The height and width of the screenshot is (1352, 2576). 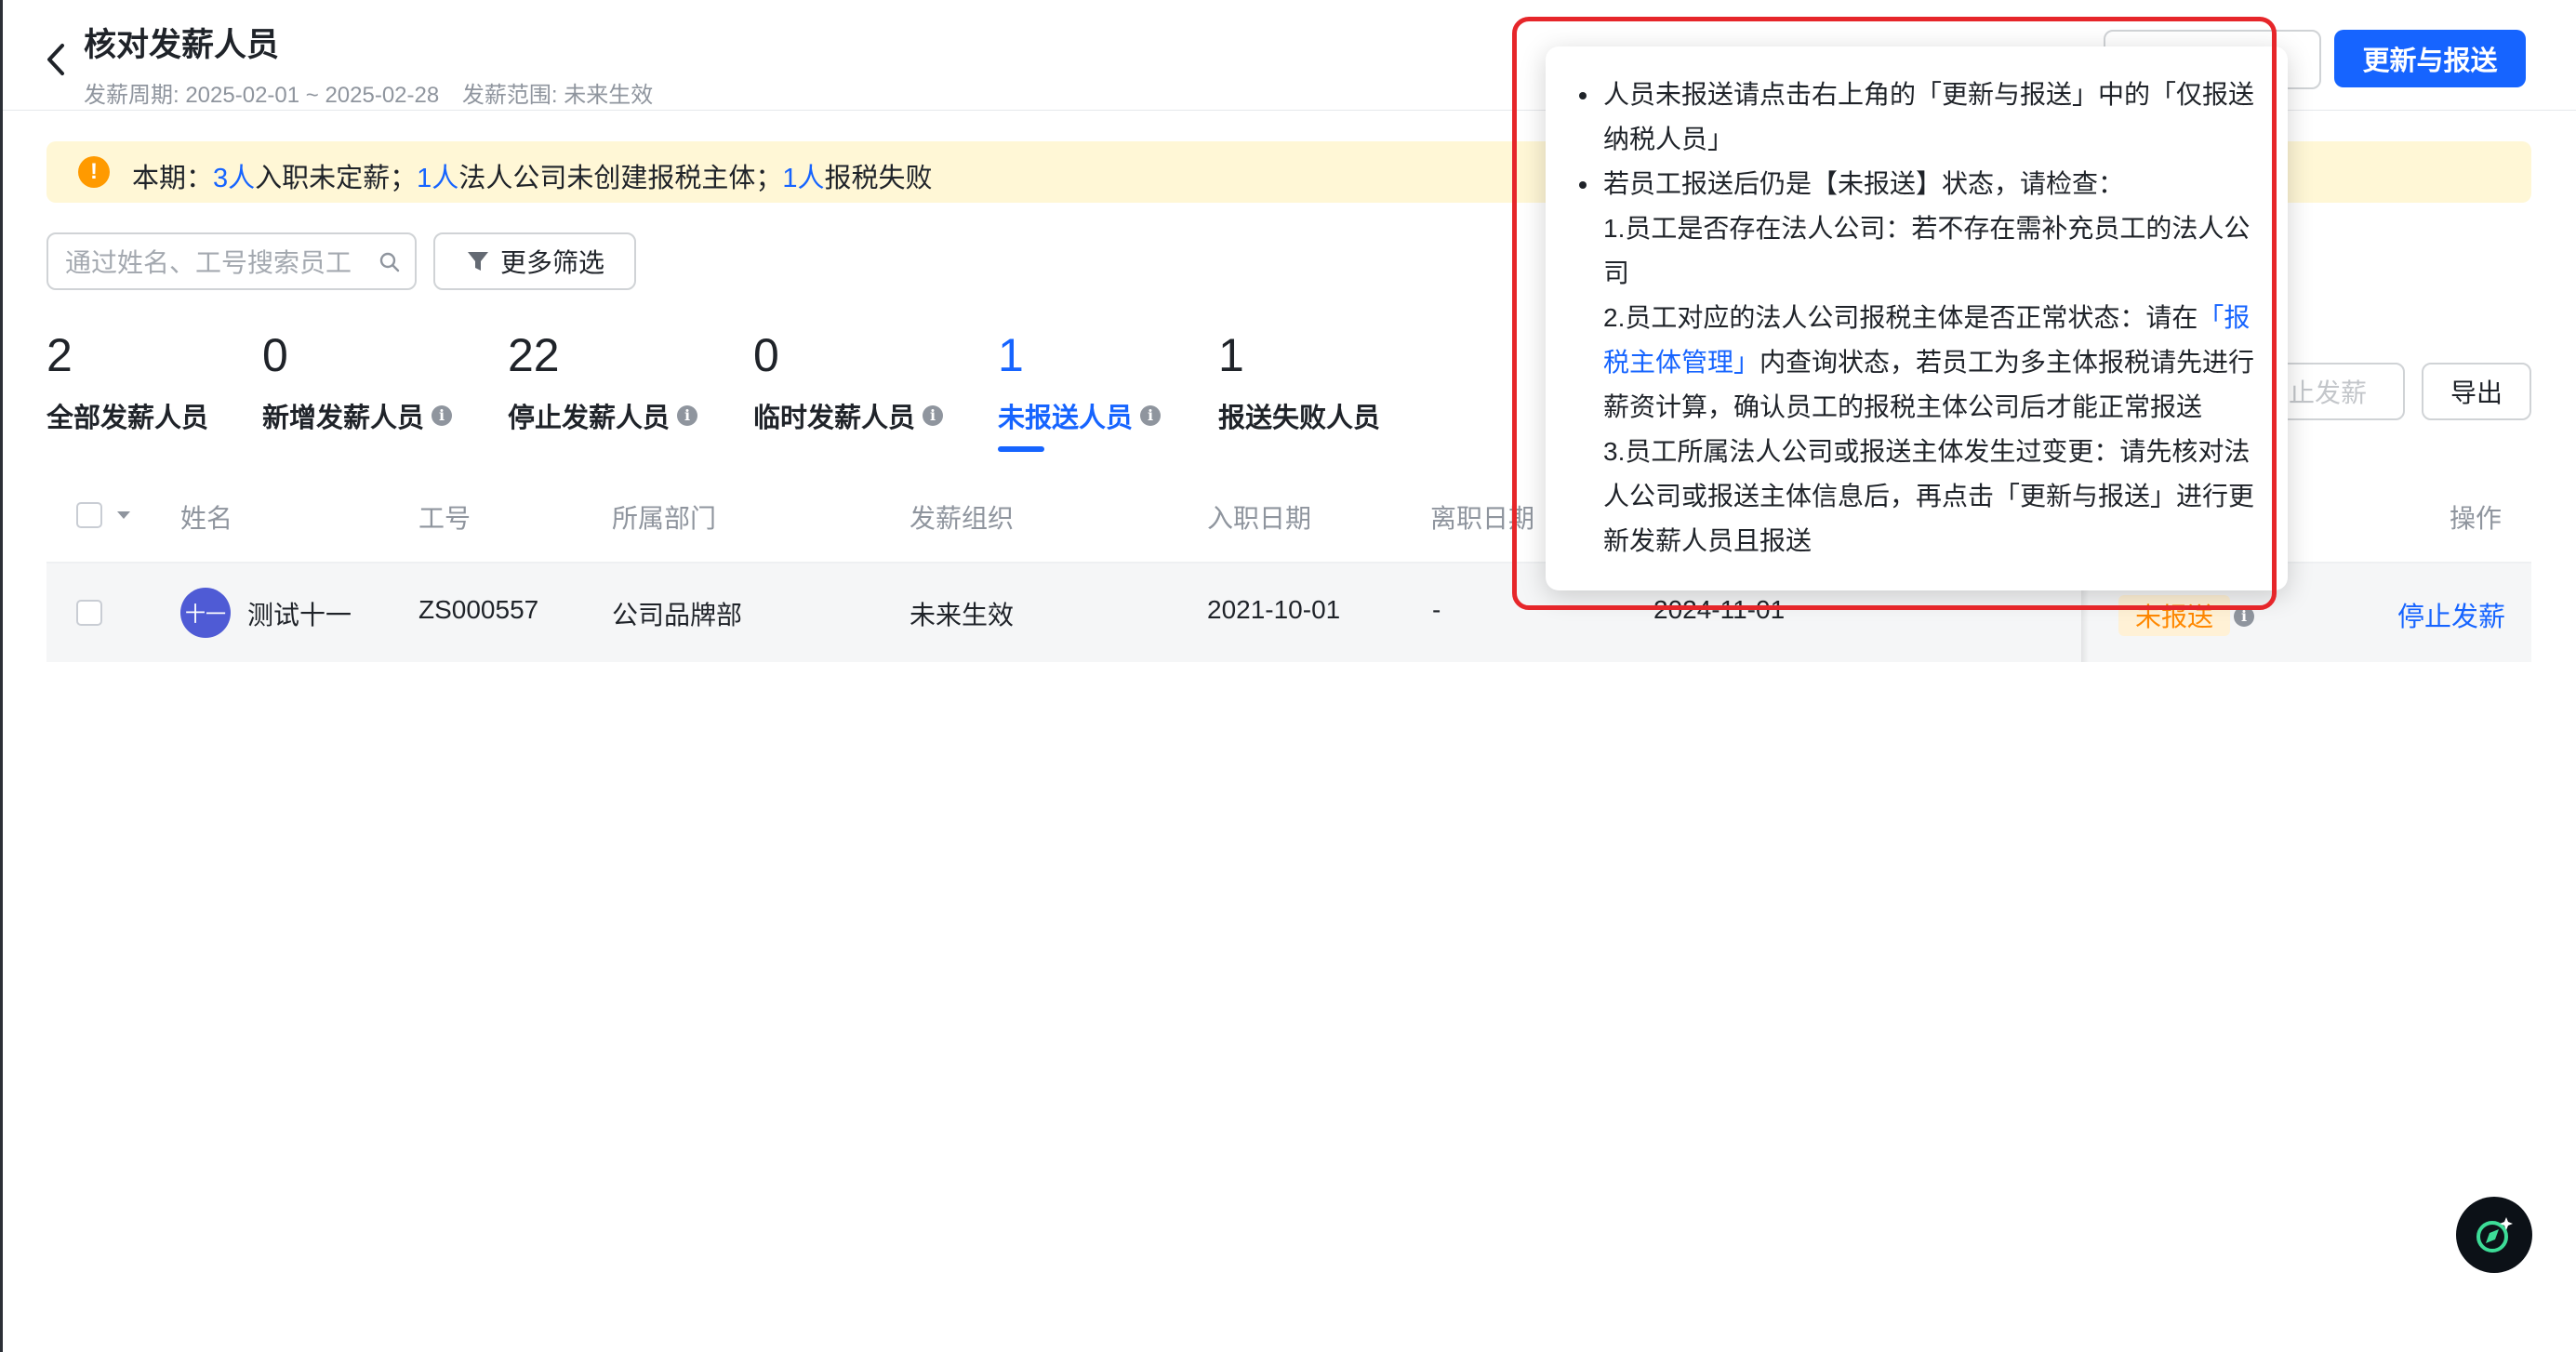 What do you see at coordinates (1080, 381) in the screenshot?
I see `tab-unsubmitted-payees: 1 未报送人员 i` at bounding box center [1080, 381].